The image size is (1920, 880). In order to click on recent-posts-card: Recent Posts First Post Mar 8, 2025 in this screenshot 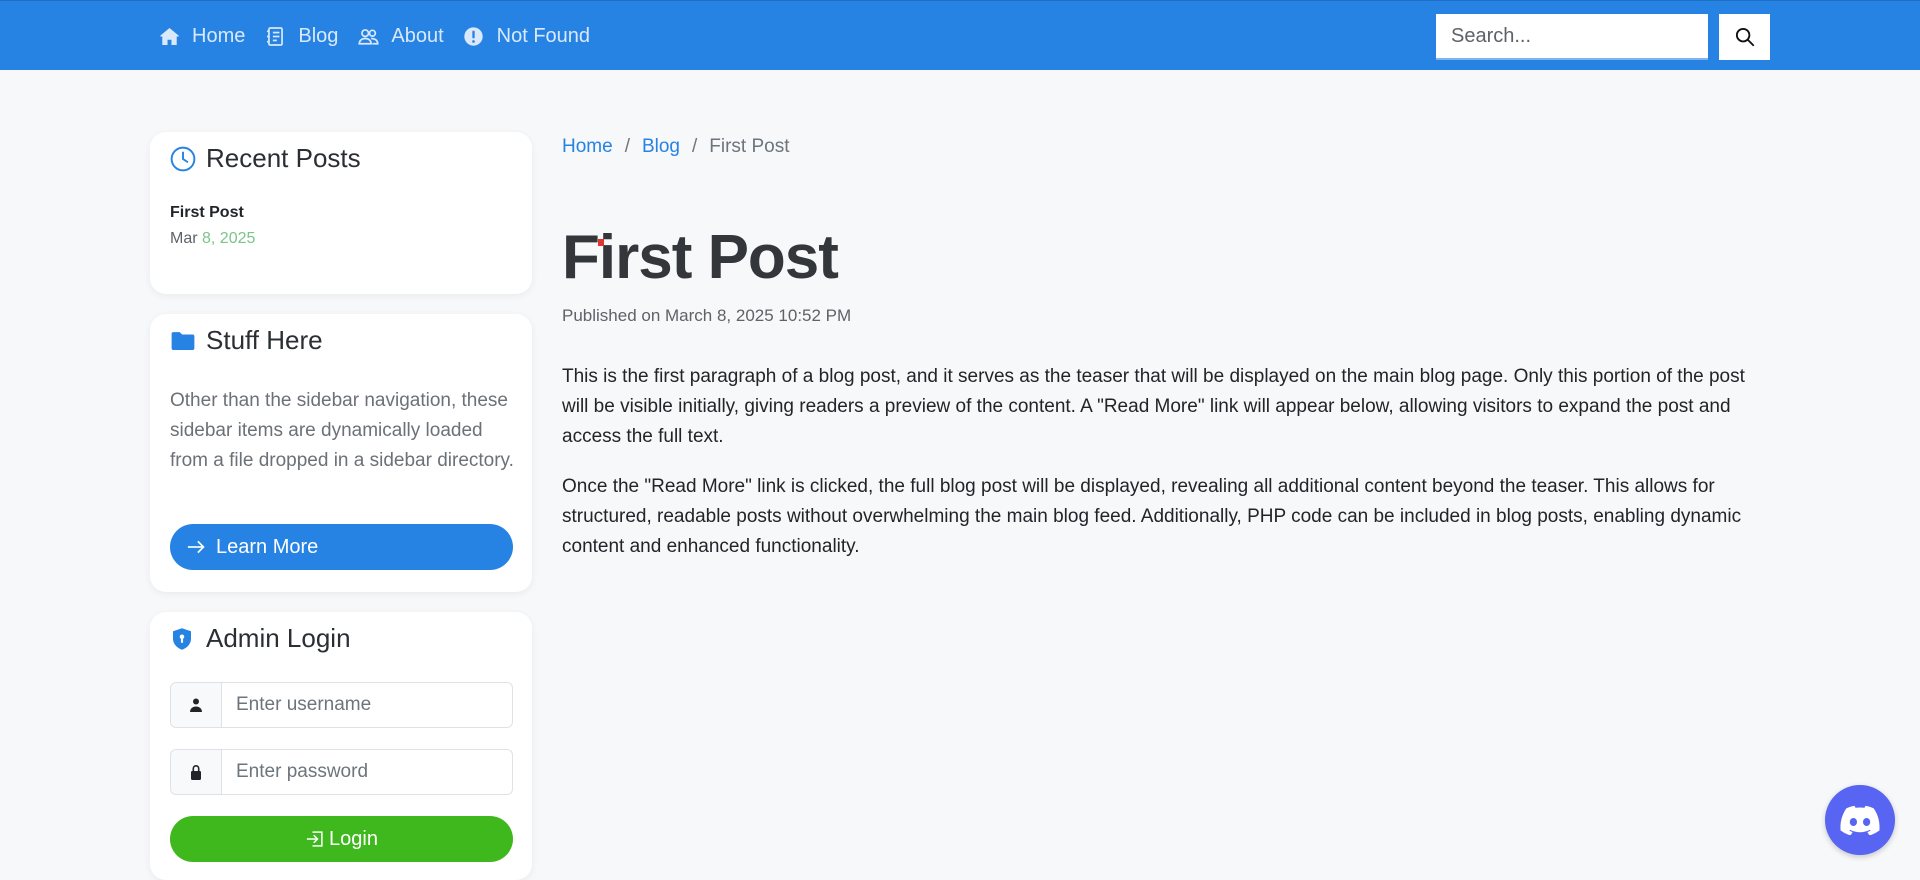, I will do `click(341, 213)`.